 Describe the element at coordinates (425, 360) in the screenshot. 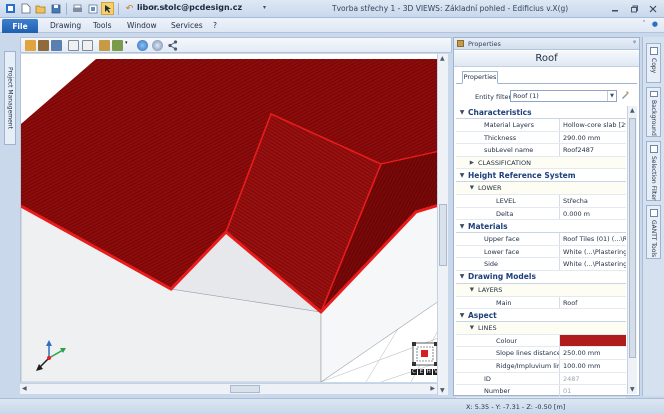

I see `view-cube: C E H V` at that location.